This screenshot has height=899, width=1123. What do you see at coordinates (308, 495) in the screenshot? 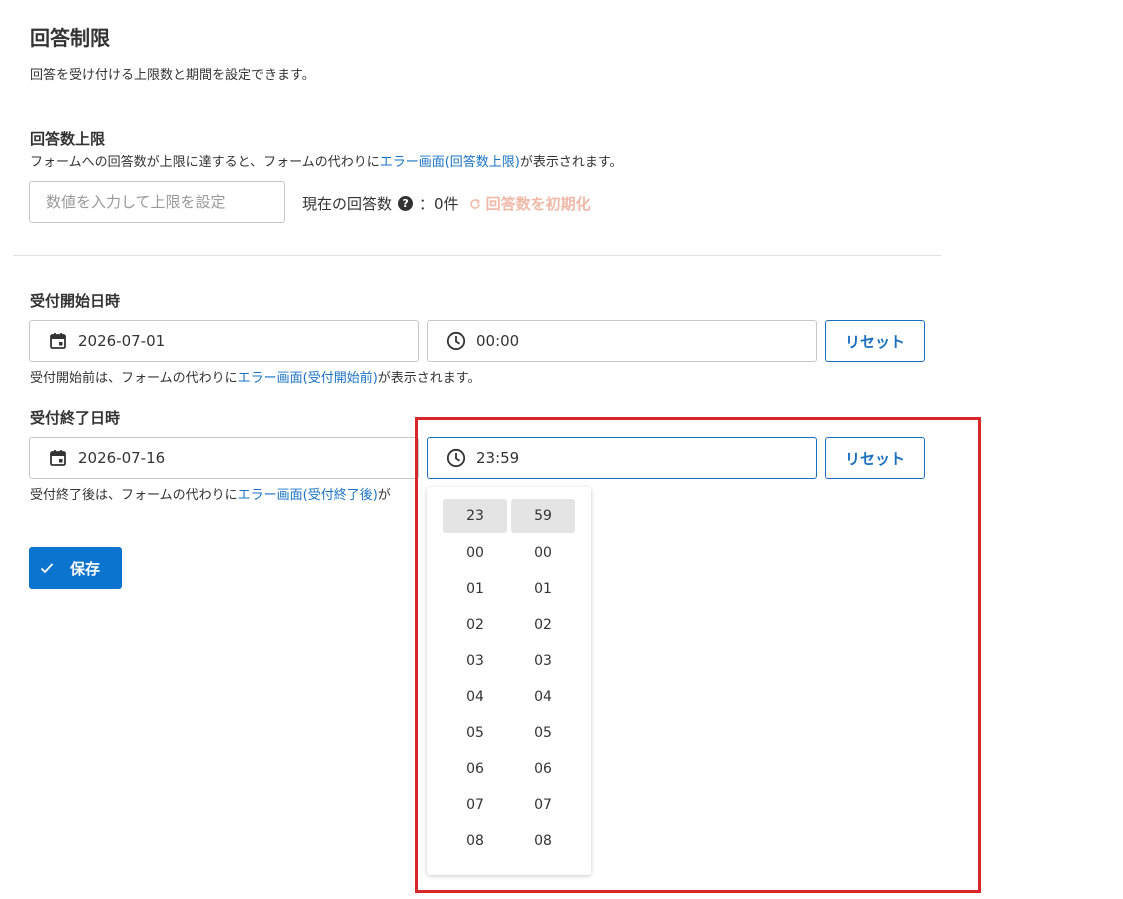
I see `end-error-link: エラー画面(受付終了後)` at bounding box center [308, 495].